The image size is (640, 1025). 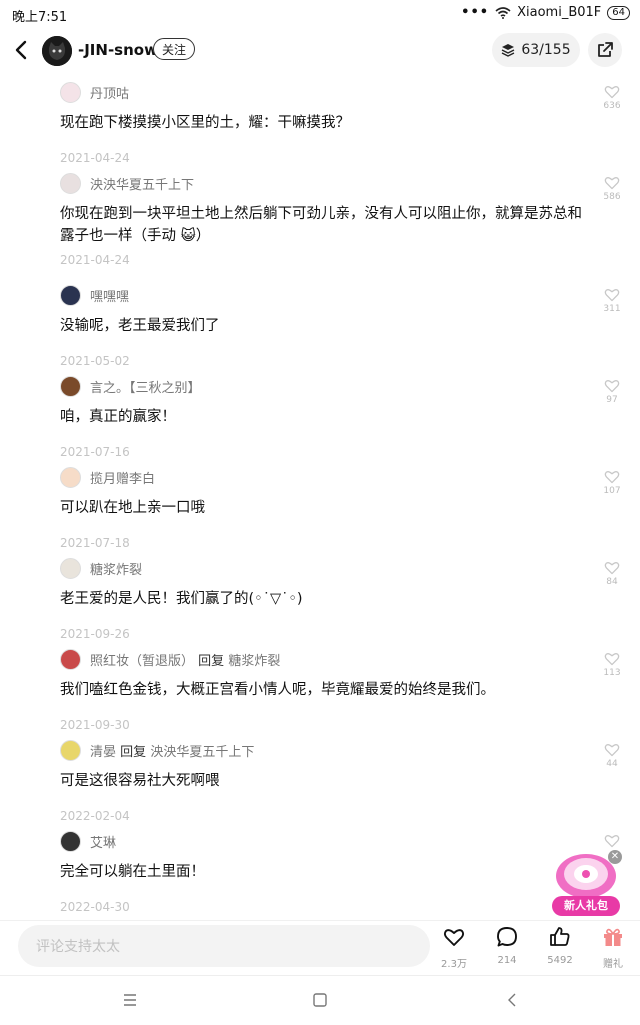 I want to click on comment-bubble-icon, so click(x=507, y=937).